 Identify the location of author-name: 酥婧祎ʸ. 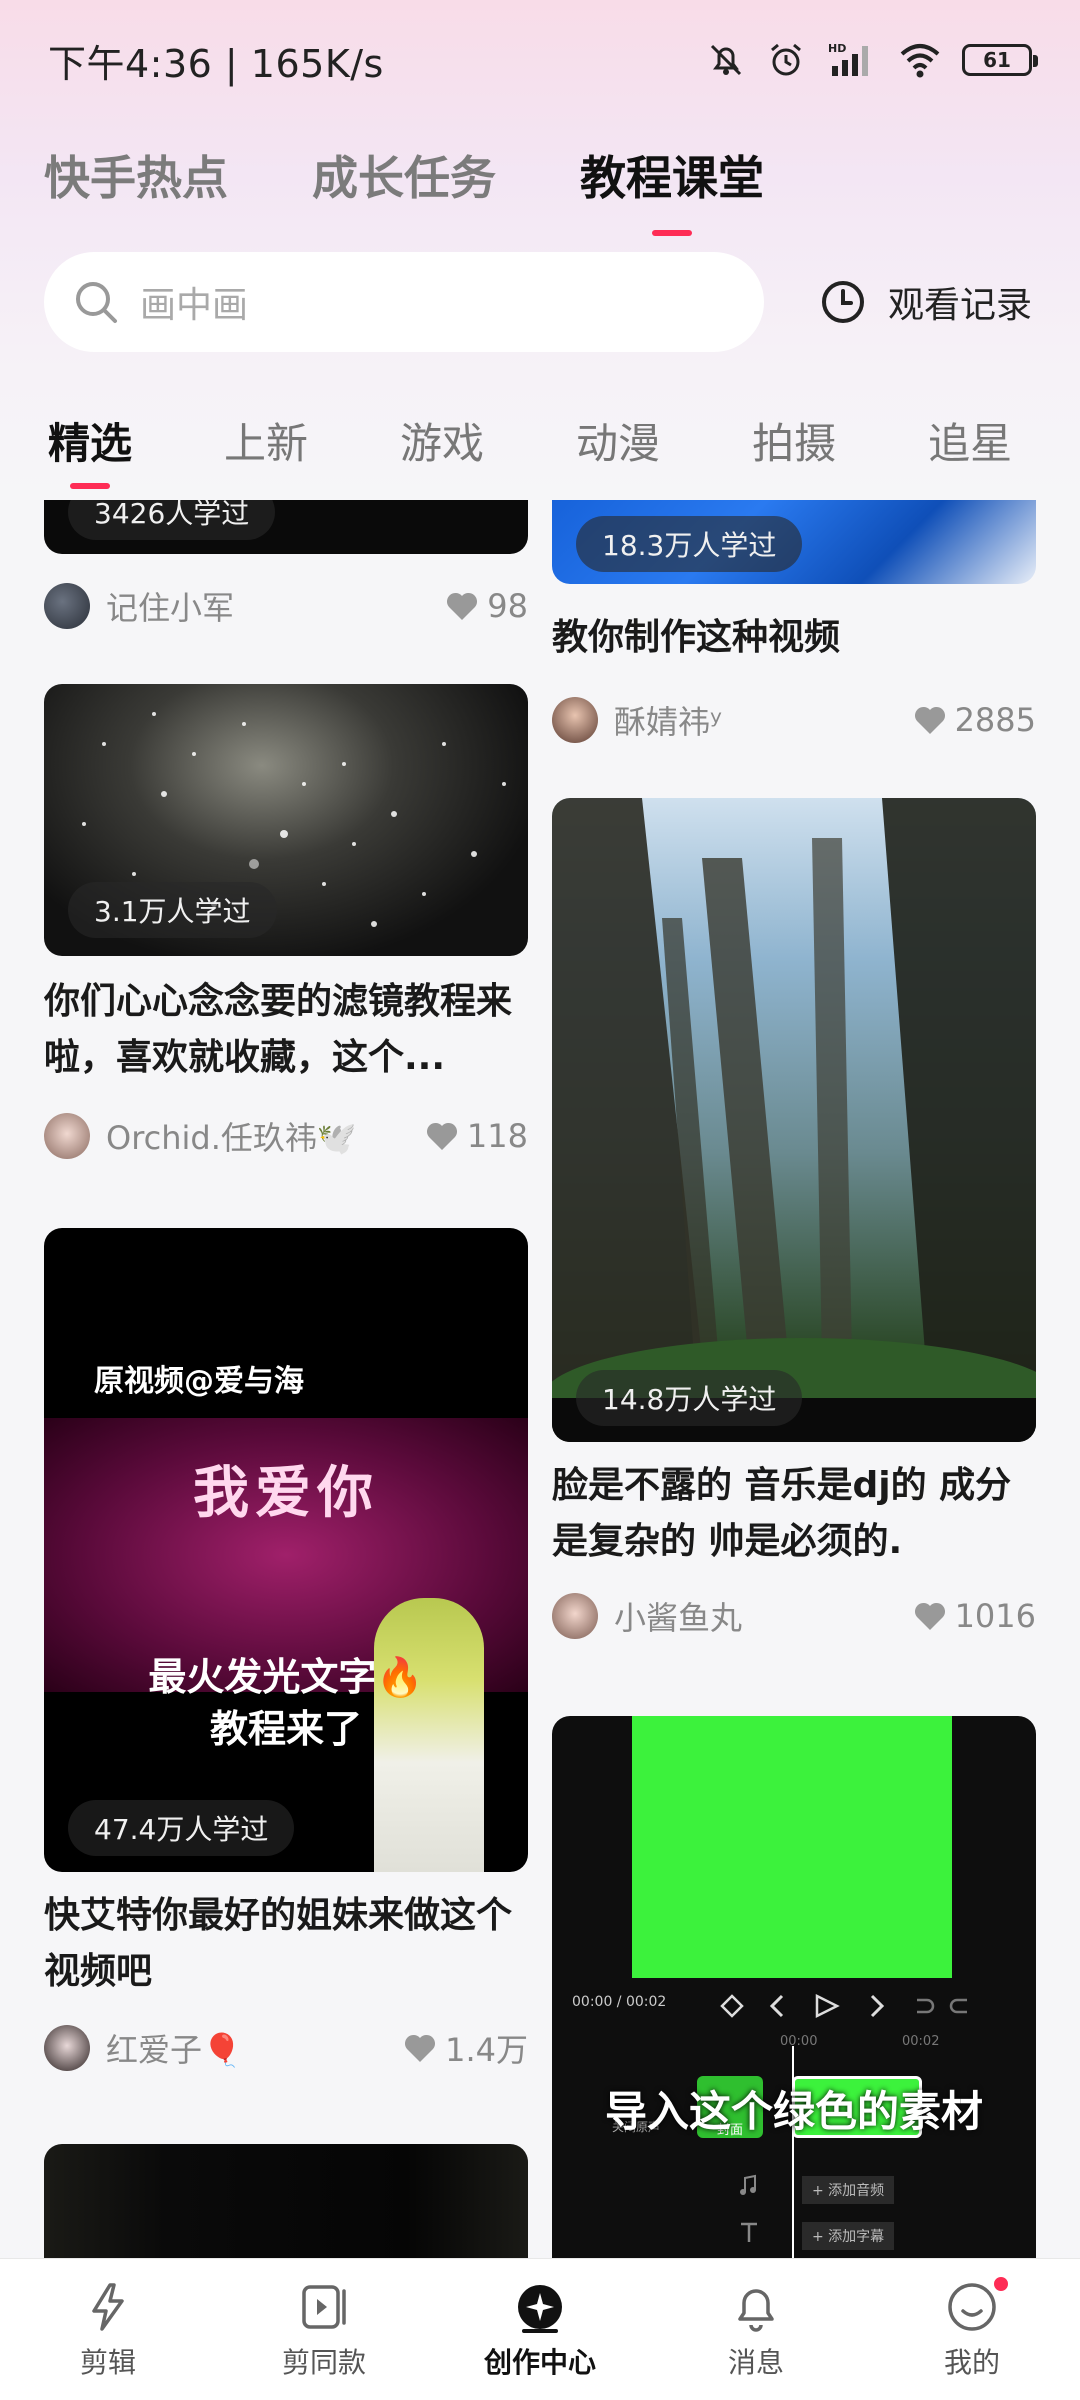
(668, 722).